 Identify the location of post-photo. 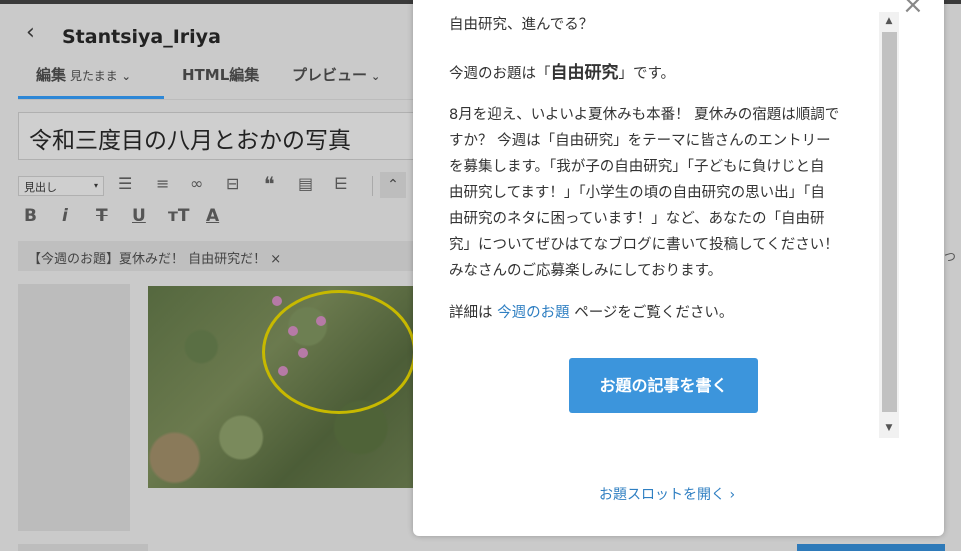
(281, 387).